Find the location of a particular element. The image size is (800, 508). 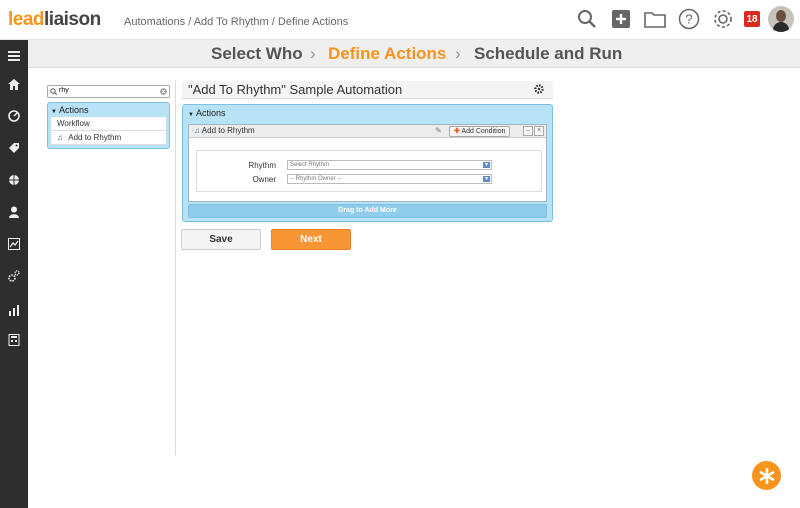

app-logo: leadliaison is located at coordinates (54, 20).